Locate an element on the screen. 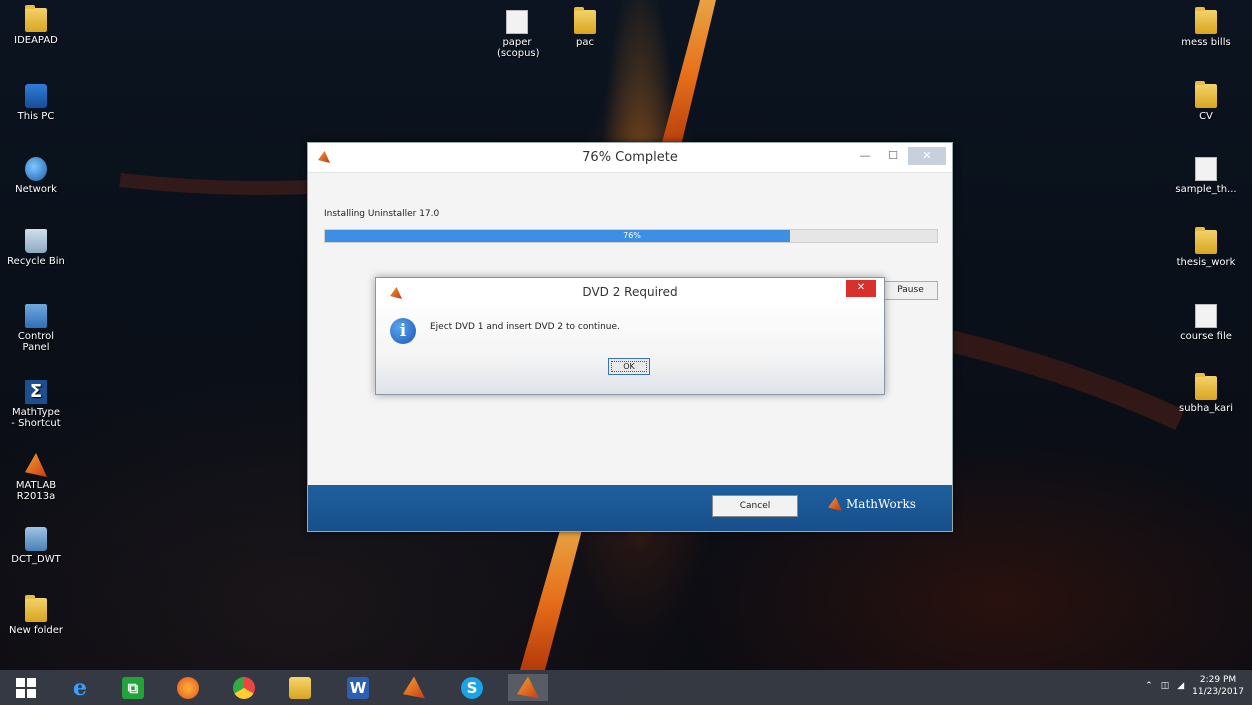 The height and width of the screenshot is (705, 1252). desktop-icon-label: IDEAPAD is located at coordinates (36, 40).